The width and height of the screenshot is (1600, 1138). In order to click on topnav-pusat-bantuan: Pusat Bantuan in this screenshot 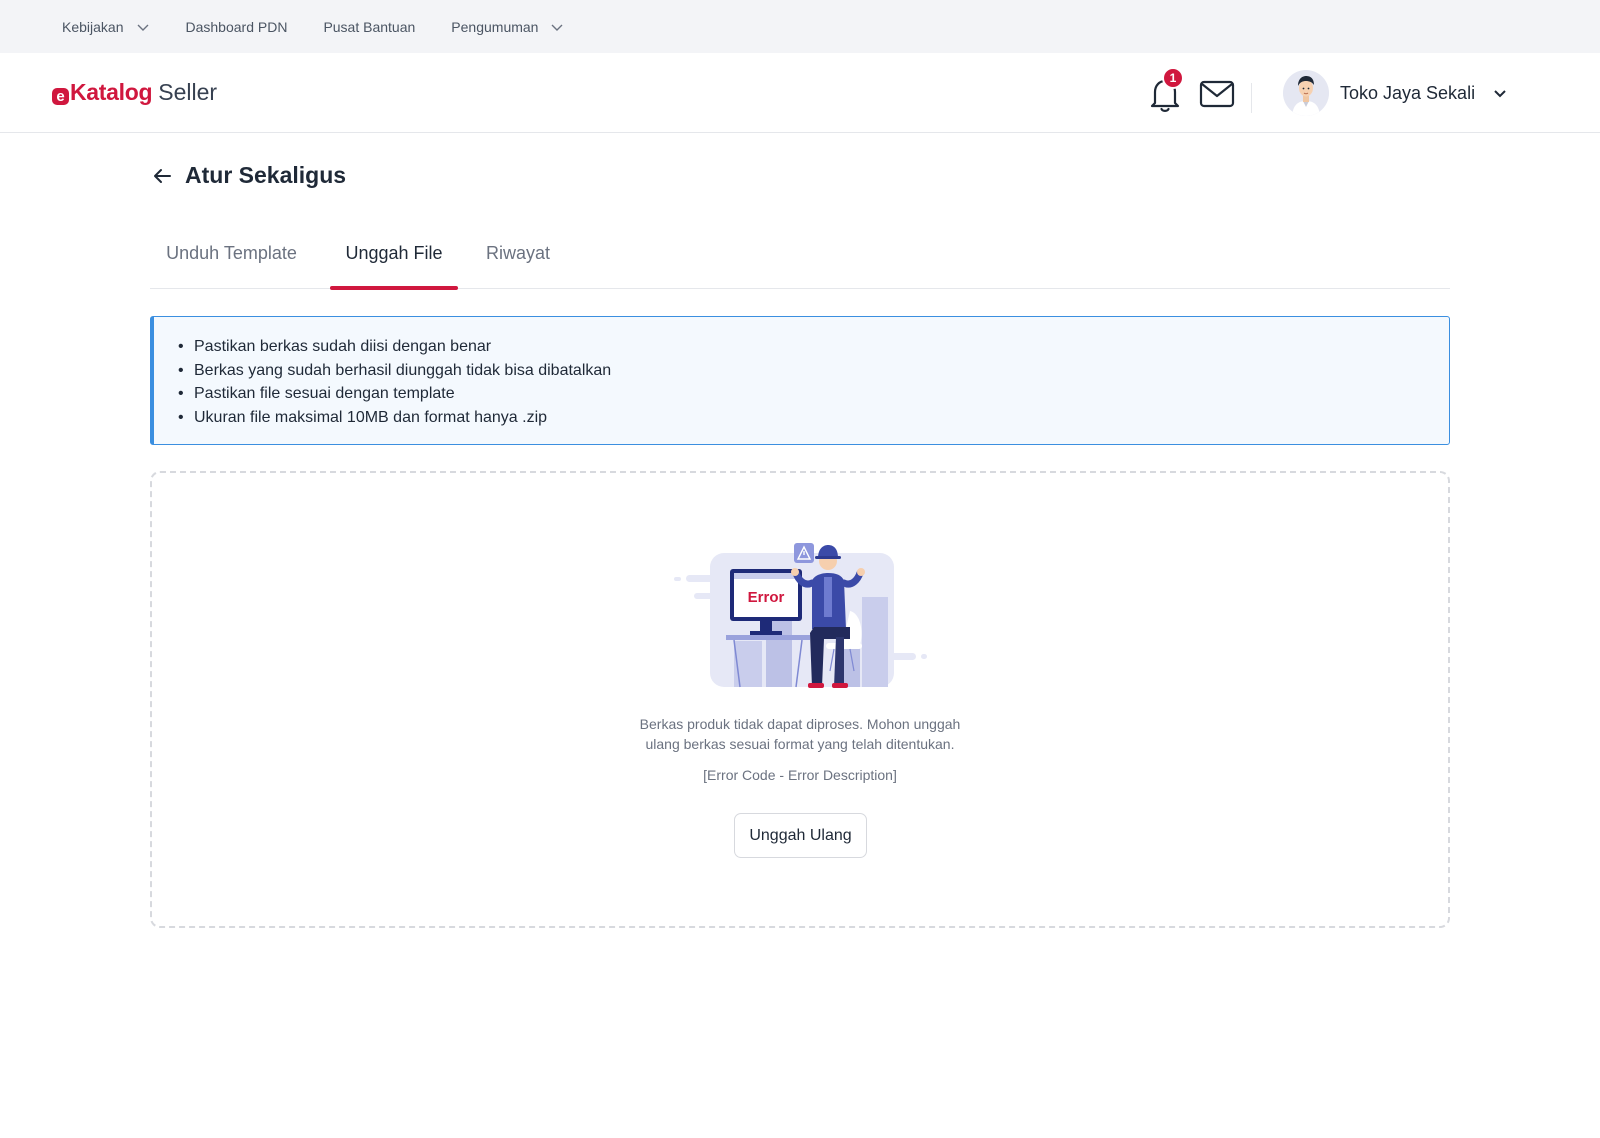, I will do `click(369, 27)`.